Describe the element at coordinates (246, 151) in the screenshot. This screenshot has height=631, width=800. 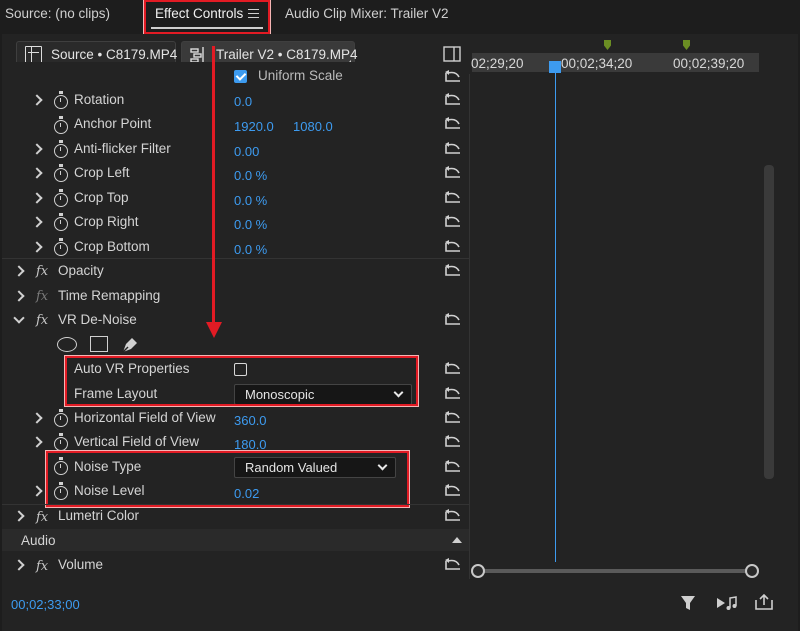
I see `anti-flicker-value: 0.00` at that location.